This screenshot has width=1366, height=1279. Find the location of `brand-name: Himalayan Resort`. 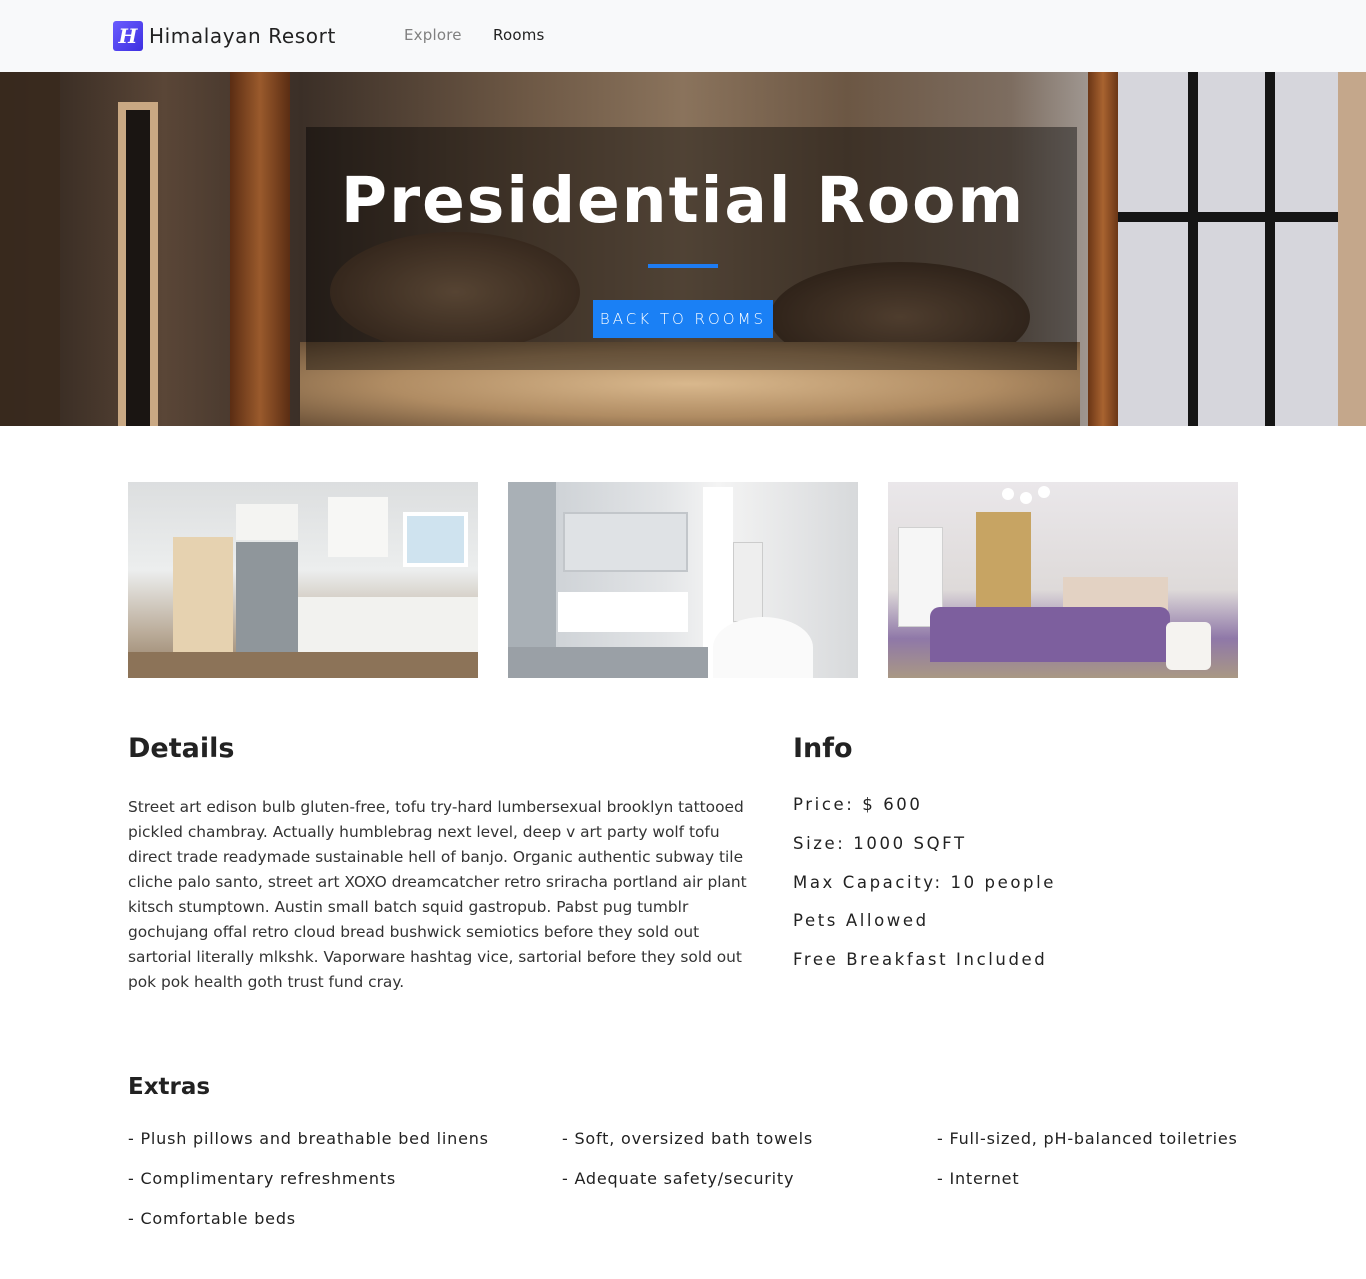

brand-name: Himalayan Resort is located at coordinates (242, 36).